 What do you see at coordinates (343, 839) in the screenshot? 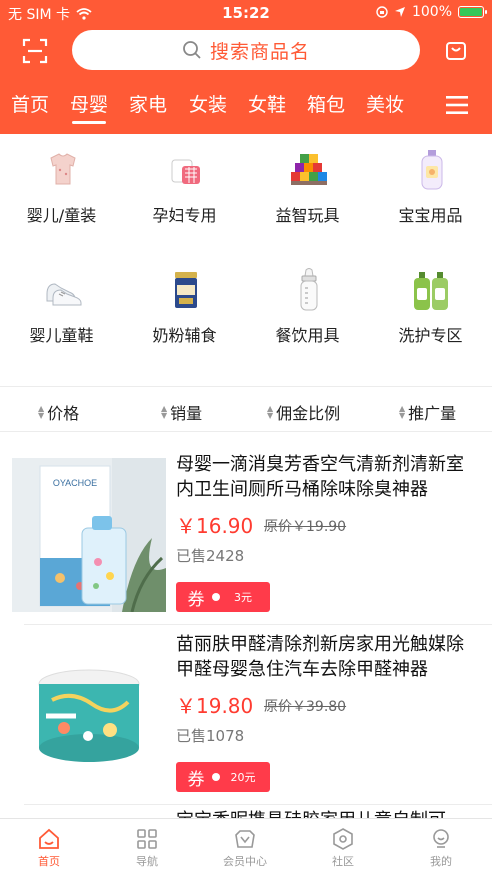
I see `community-icon` at bounding box center [343, 839].